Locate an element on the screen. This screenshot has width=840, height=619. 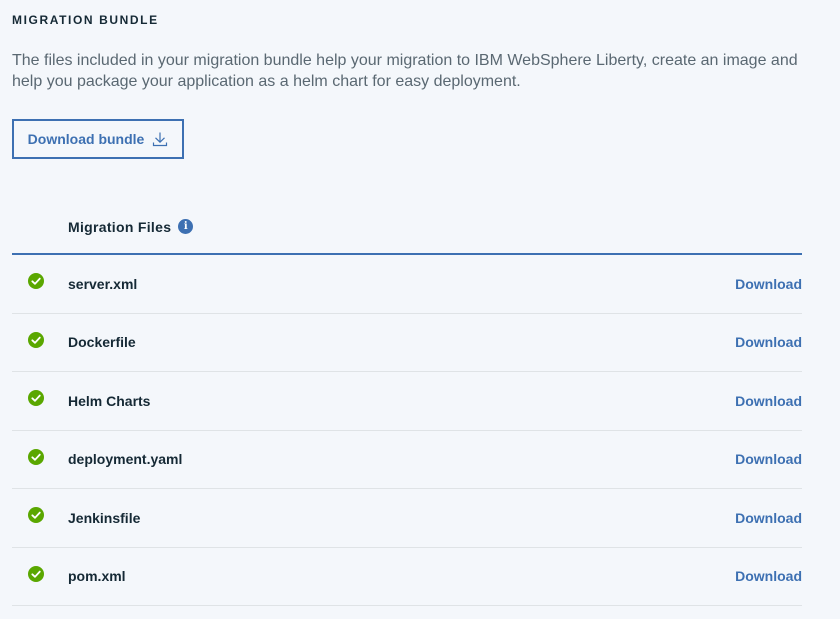
download-bundle-button: Download bundle is located at coordinates (98, 139).